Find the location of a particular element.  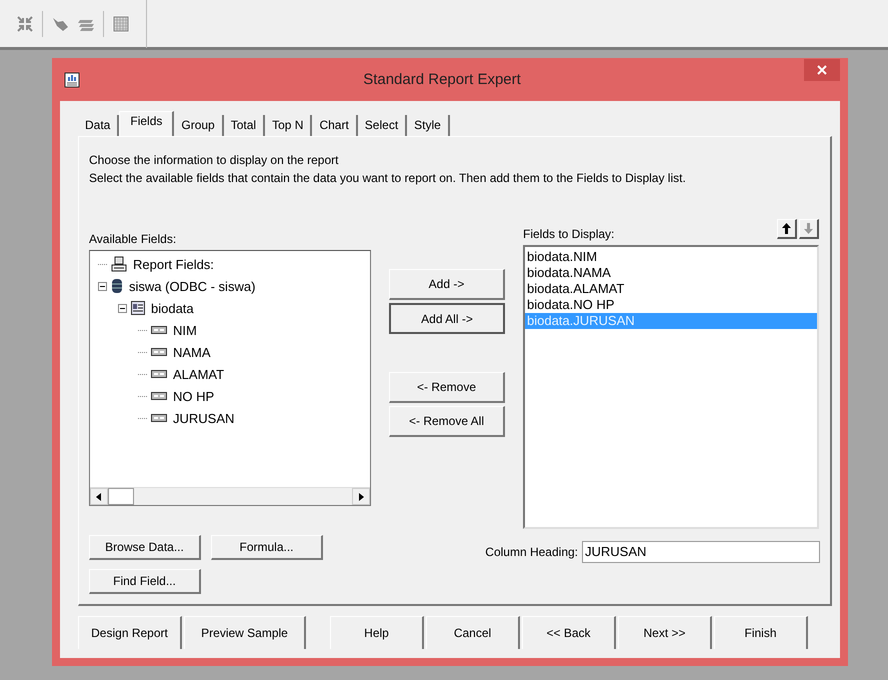

grid-icon is located at coordinates (121, 23).